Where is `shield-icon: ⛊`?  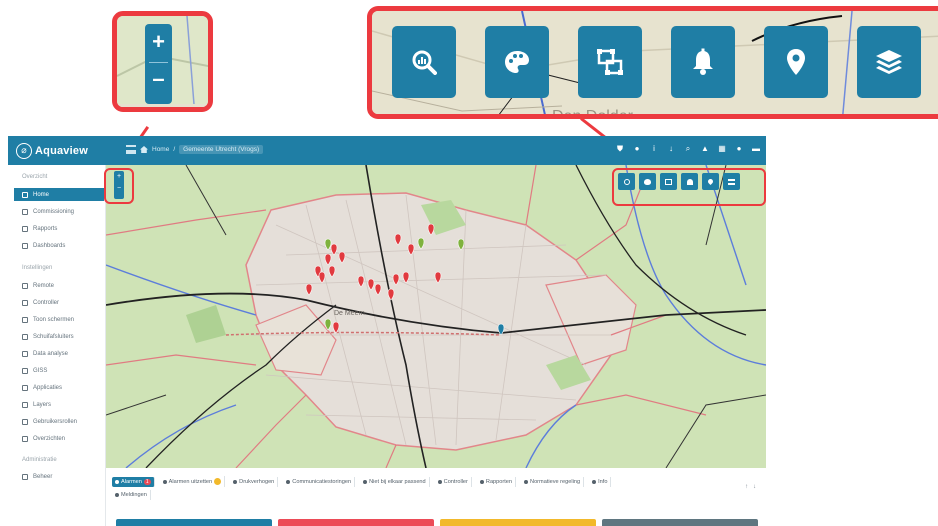 shield-icon: ⛊ is located at coordinates (620, 149).